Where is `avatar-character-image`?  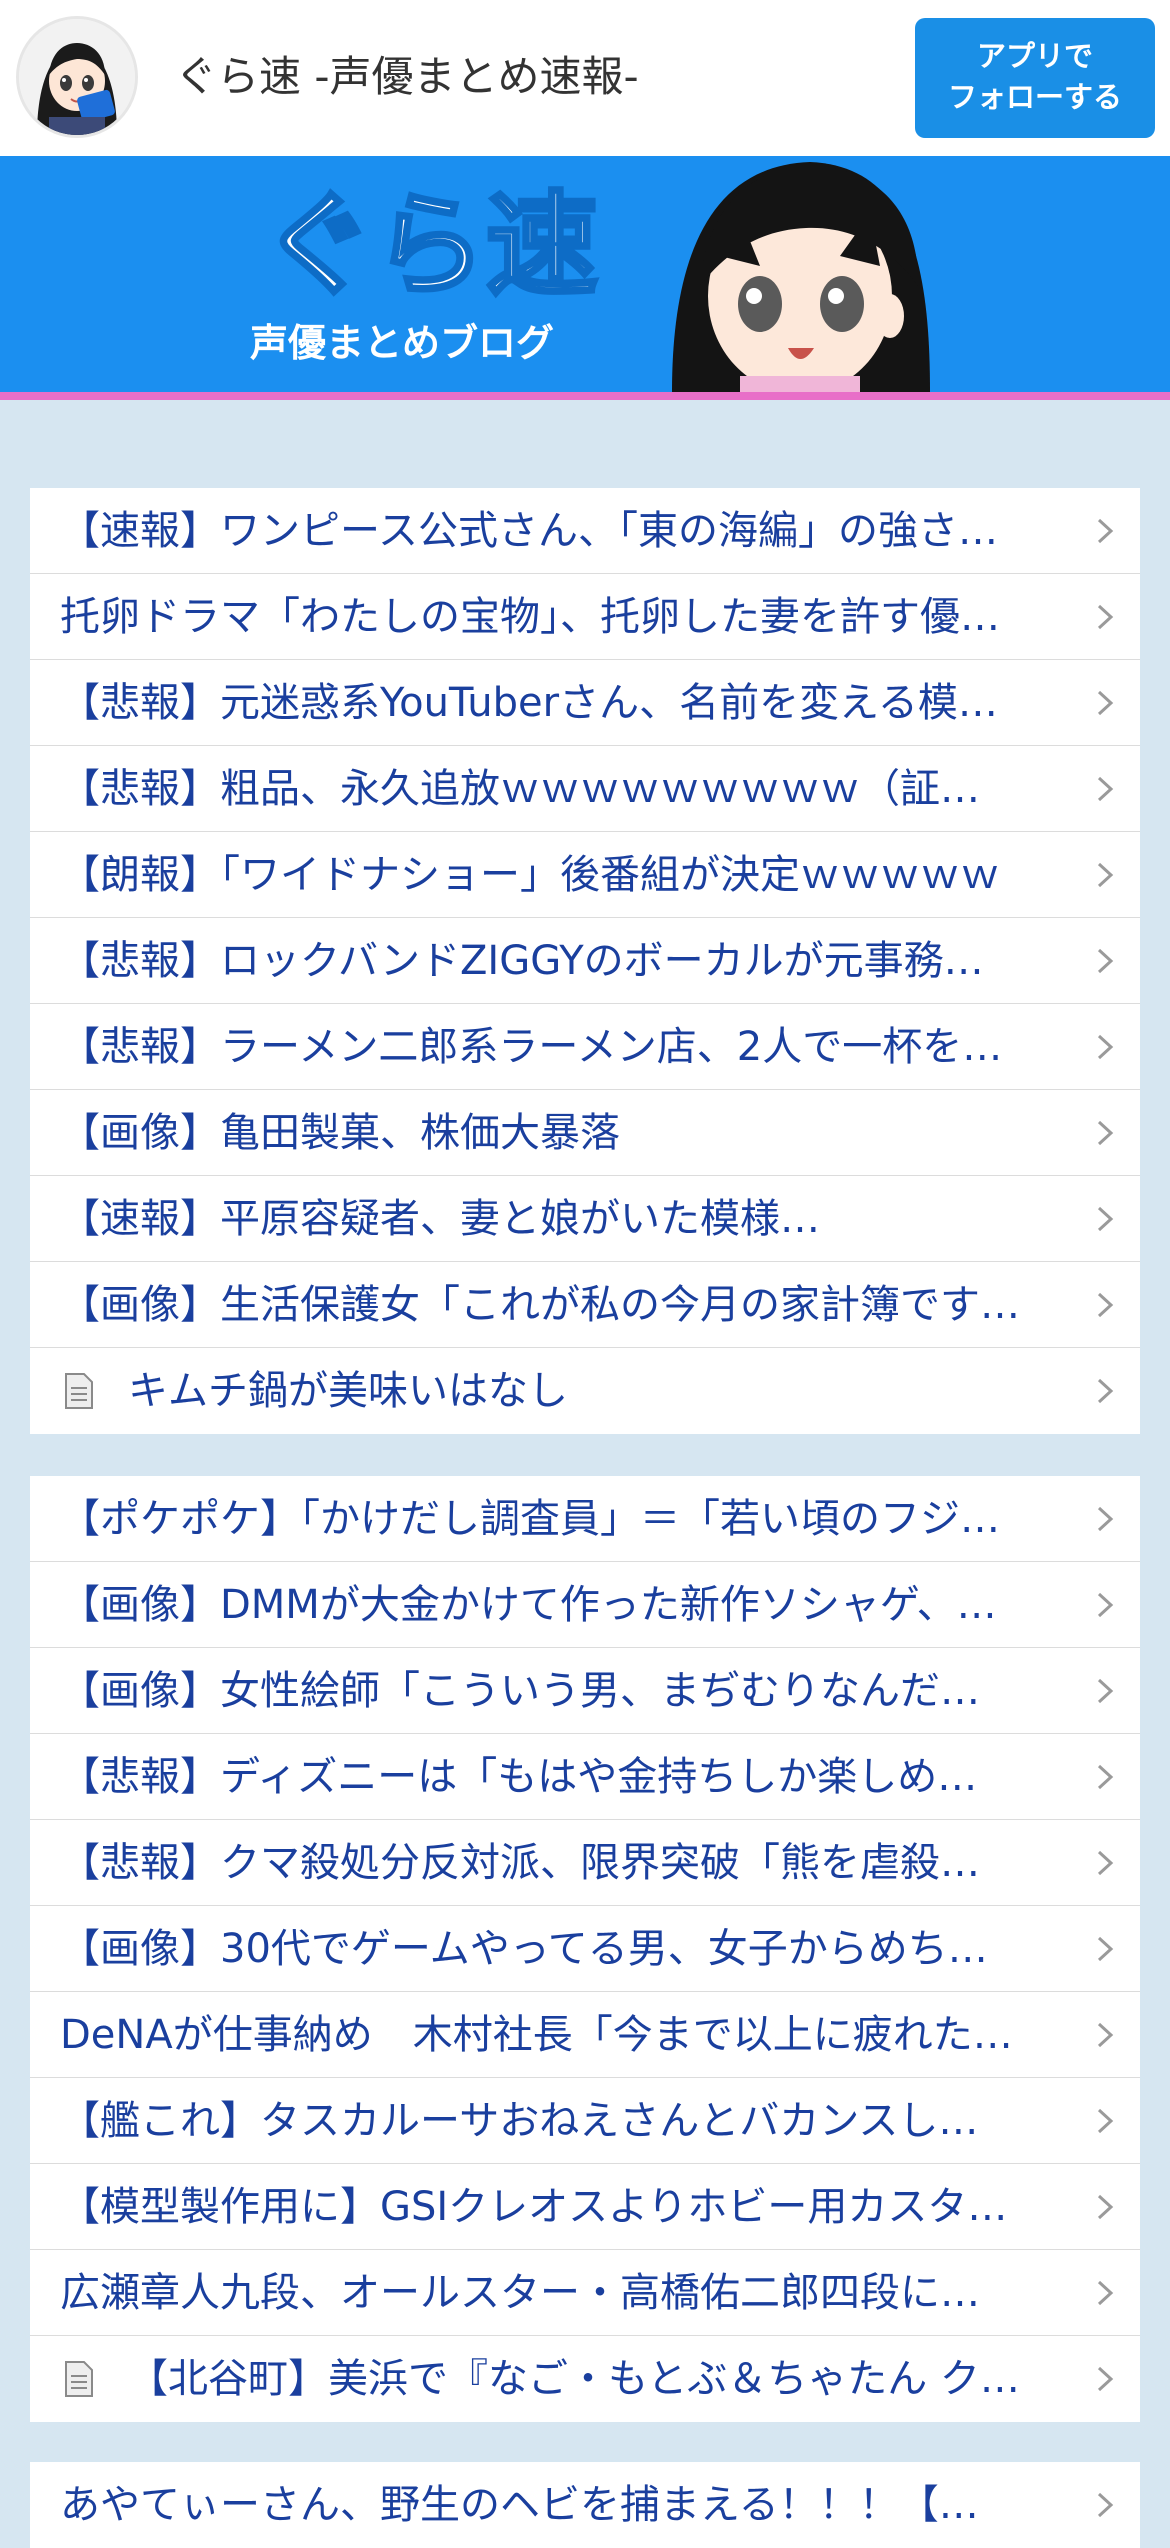
avatar-character-image is located at coordinates (77, 77).